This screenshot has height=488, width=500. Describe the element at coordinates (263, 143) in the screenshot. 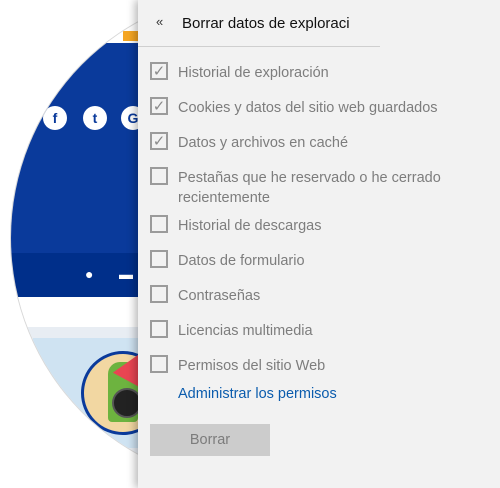

I see `option-label: Datos y archivos en caché` at that location.